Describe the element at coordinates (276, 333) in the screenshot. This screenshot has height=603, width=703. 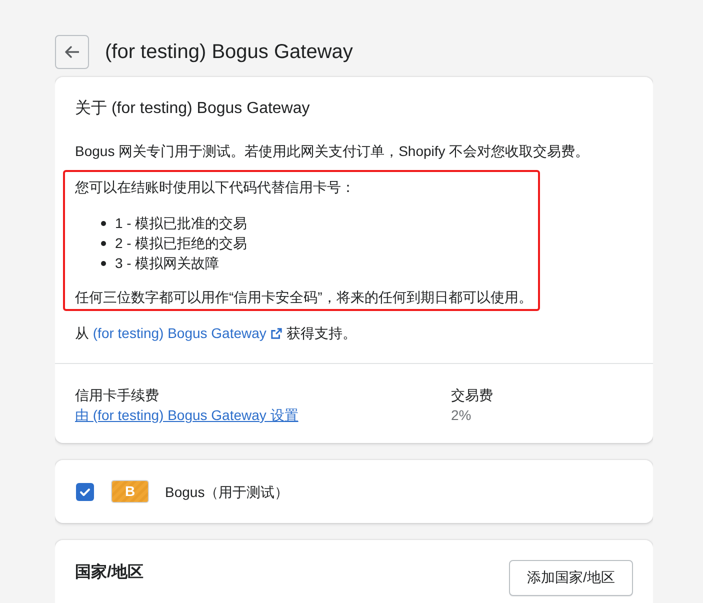
I see `external-link-icon` at that location.